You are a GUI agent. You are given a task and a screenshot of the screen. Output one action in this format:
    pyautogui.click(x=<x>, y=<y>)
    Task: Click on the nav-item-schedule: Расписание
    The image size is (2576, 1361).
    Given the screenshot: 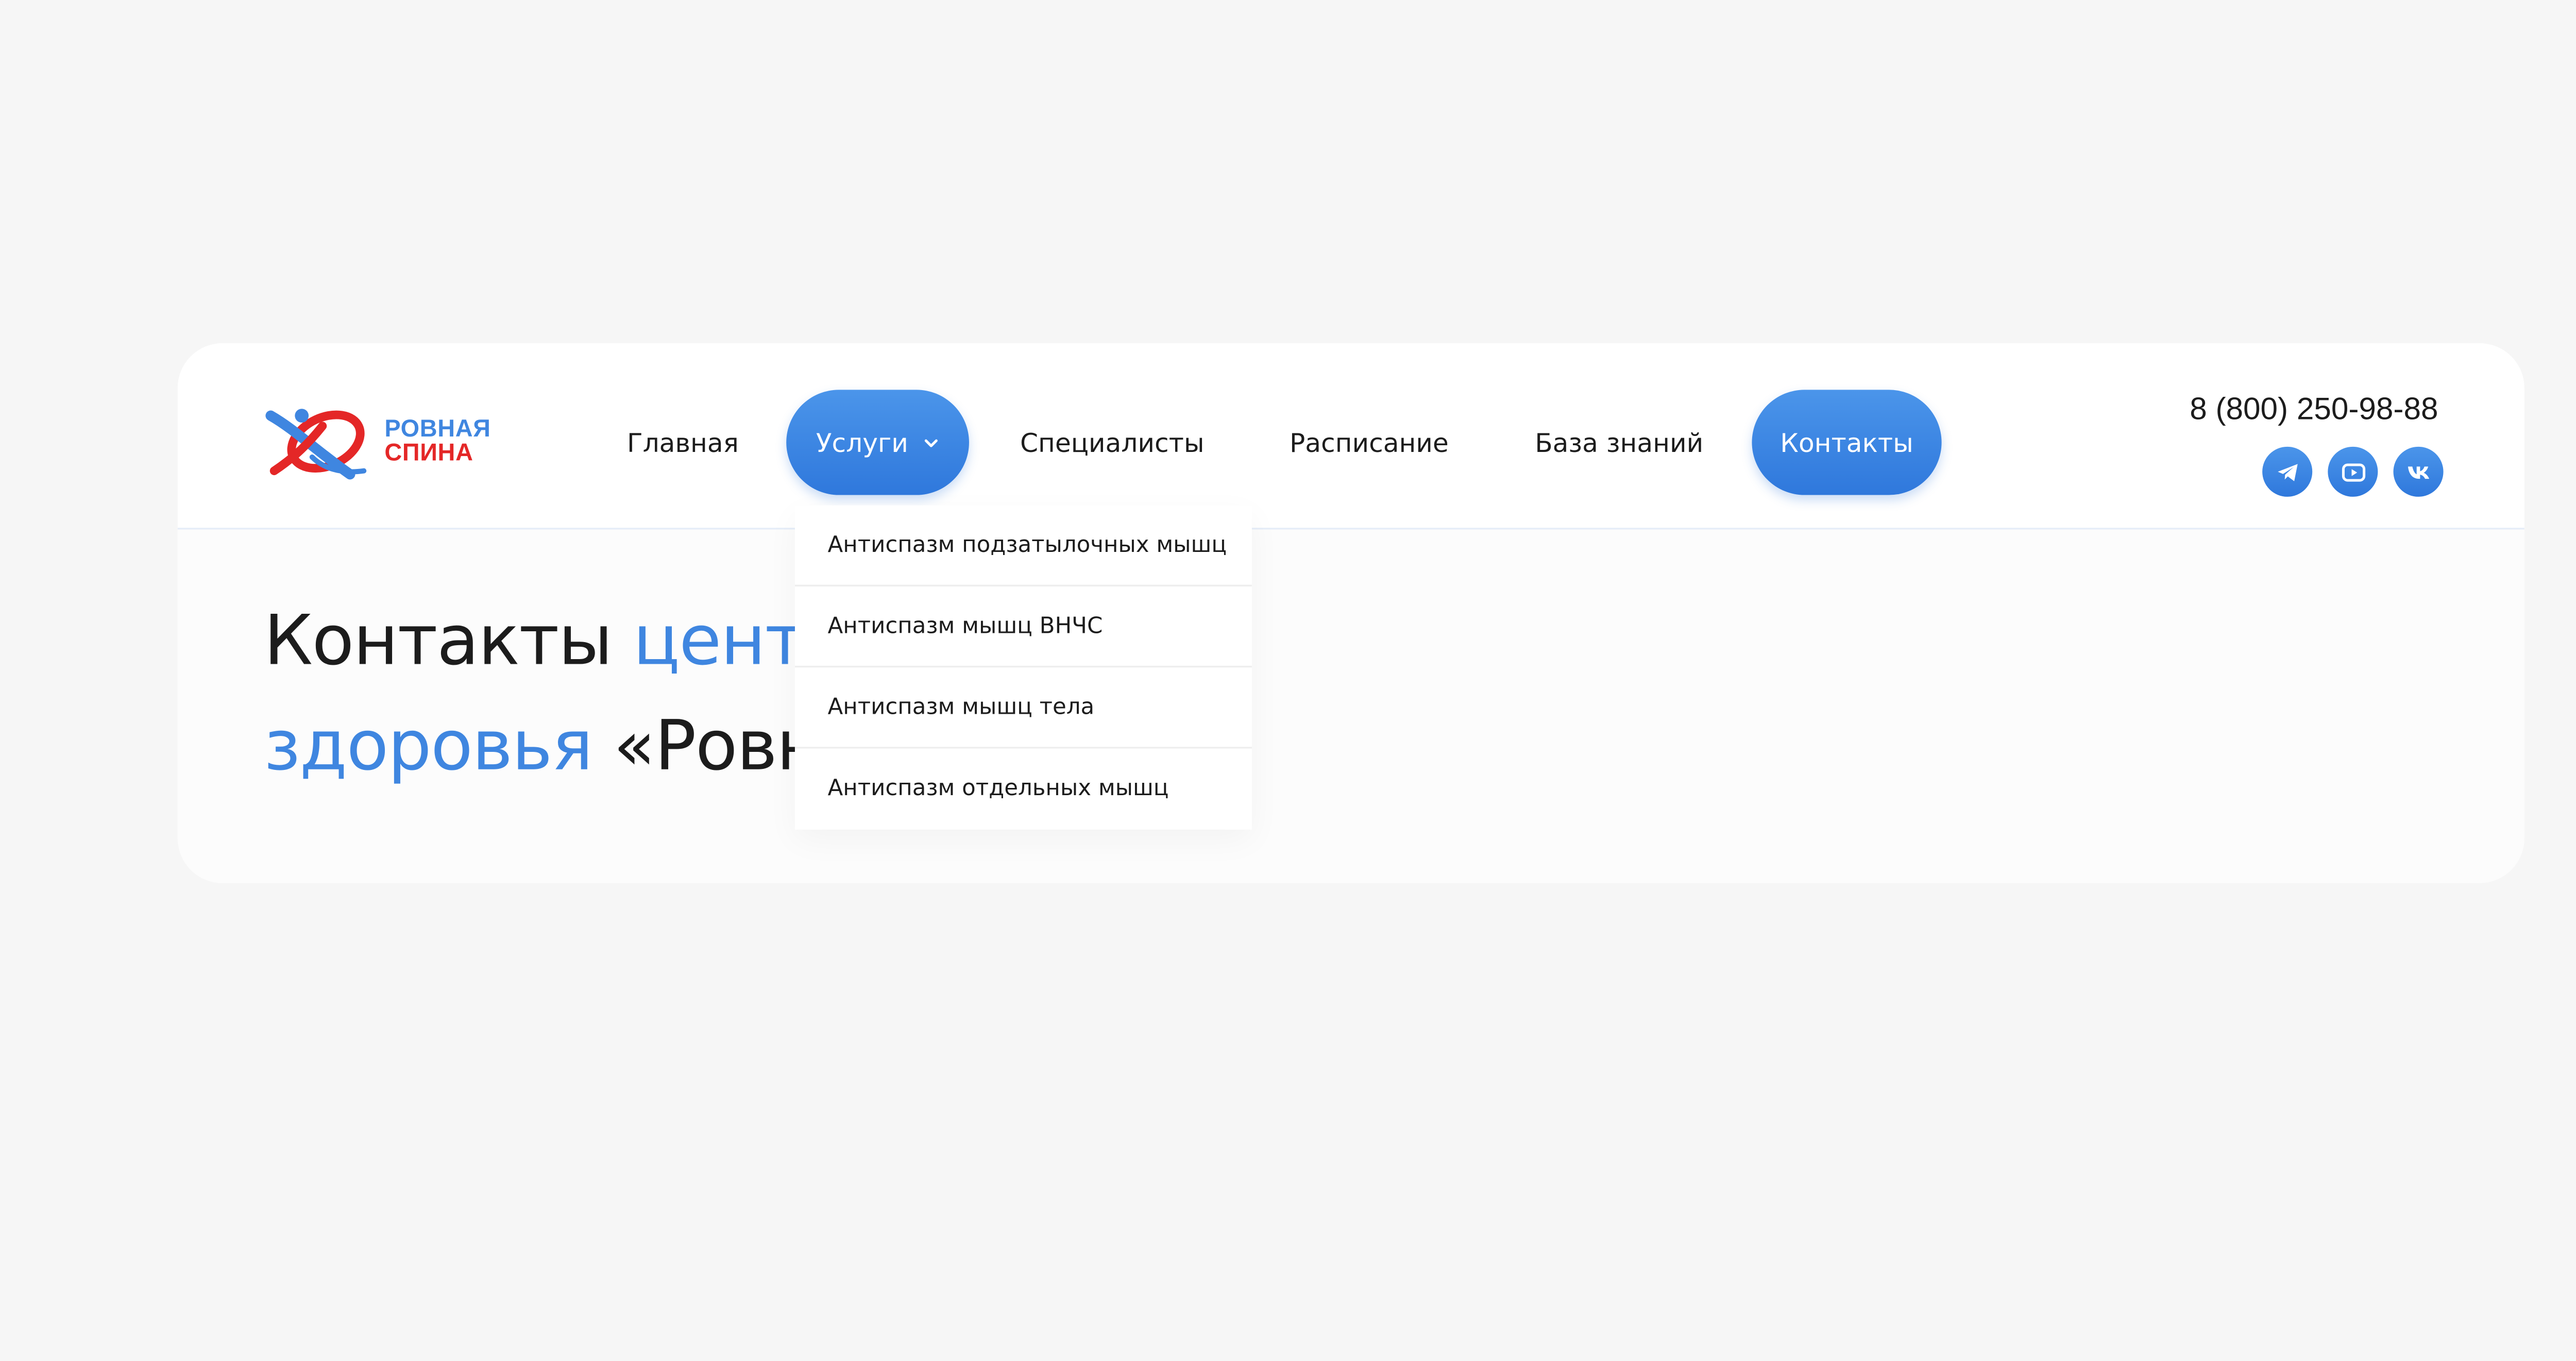 What is the action you would take?
    pyautogui.click(x=1369, y=442)
    